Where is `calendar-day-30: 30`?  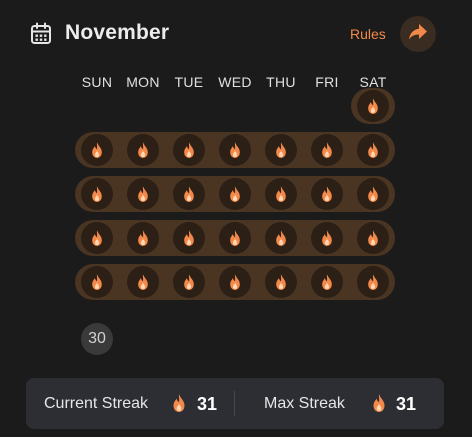 calendar-day-30: 30 is located at coordinates (97, 339).